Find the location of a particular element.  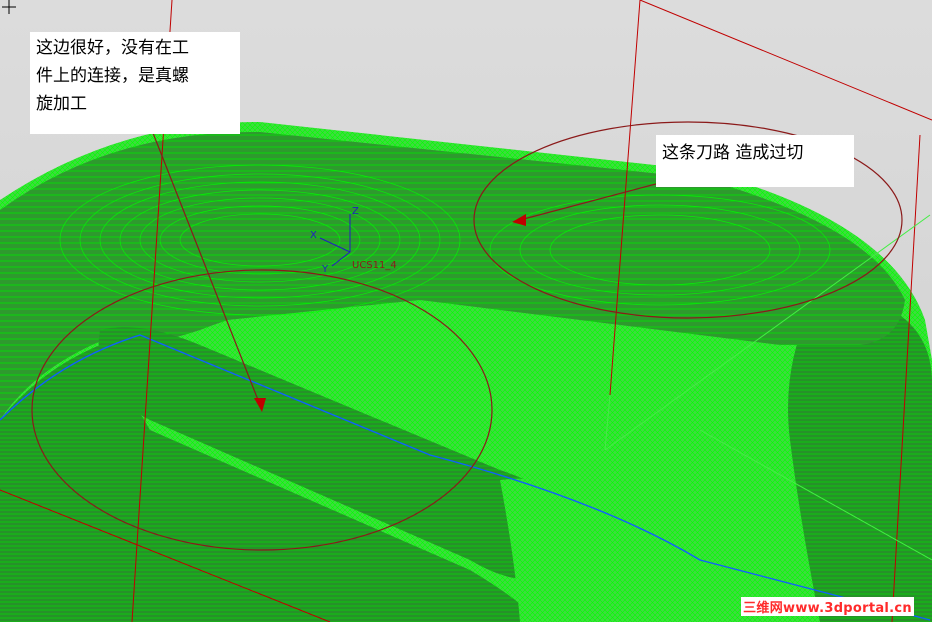

ucs-axis-z: Z is located at coordinates (355, 211).